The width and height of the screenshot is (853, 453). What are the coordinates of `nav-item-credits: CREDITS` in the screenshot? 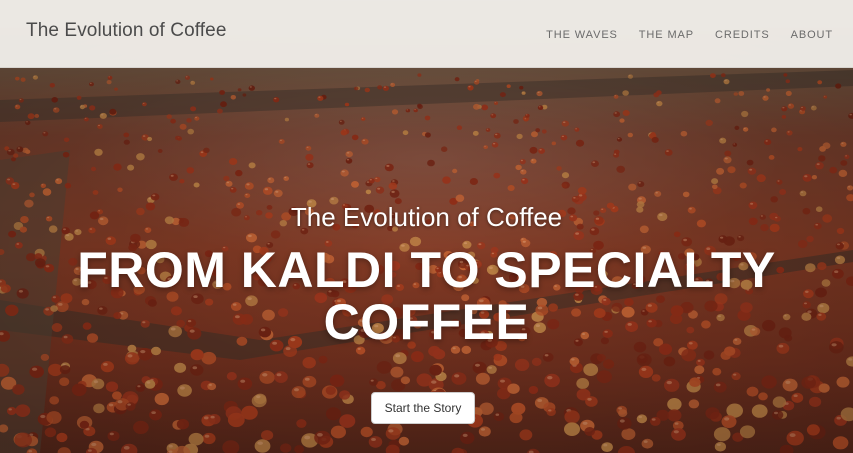 It's located at (742, 34).